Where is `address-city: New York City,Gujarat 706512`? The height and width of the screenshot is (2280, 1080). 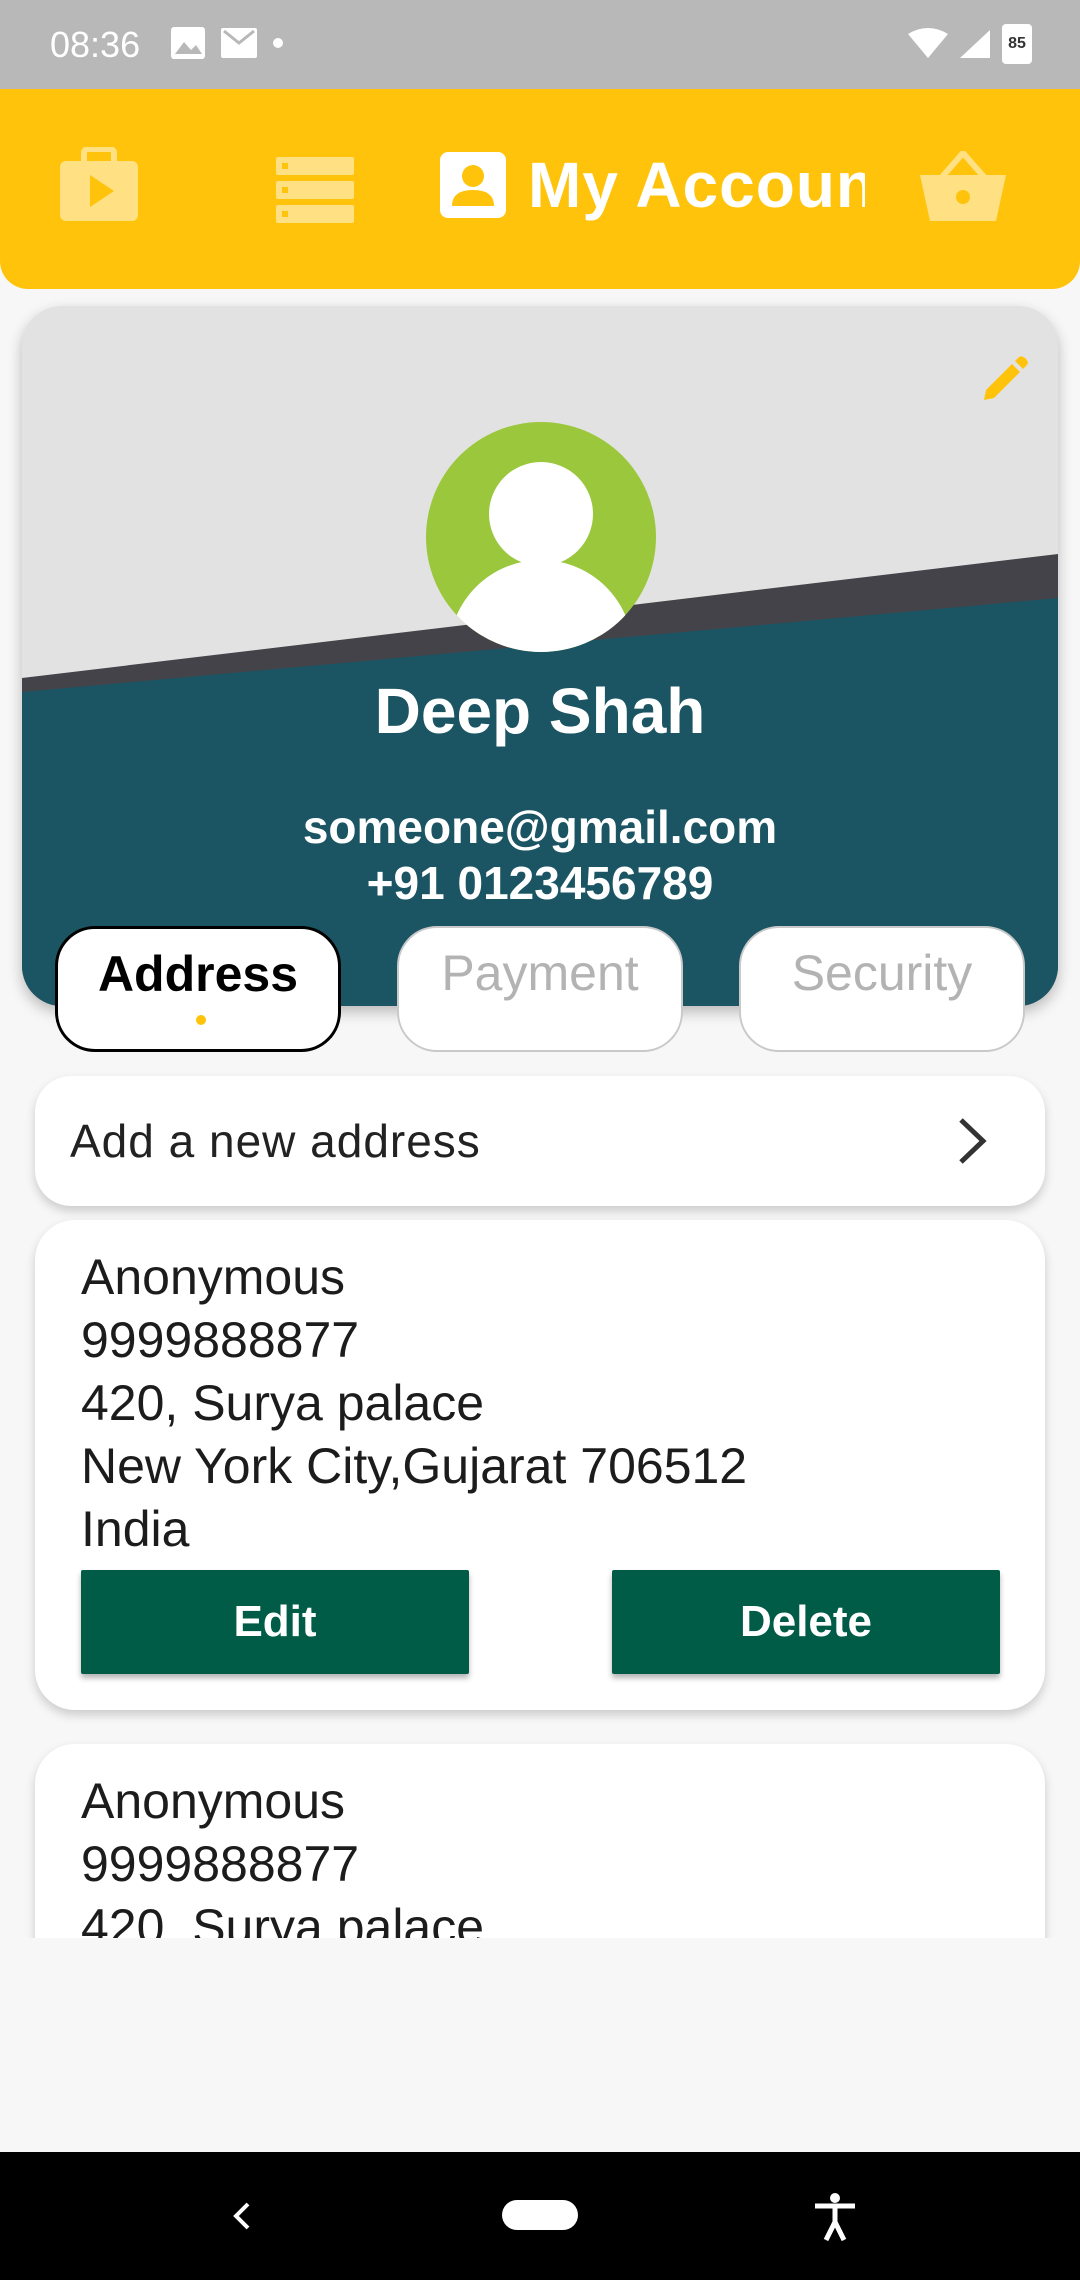
address-city: New York City,Gujarat 706512 is located at coordinates (414, 1466).